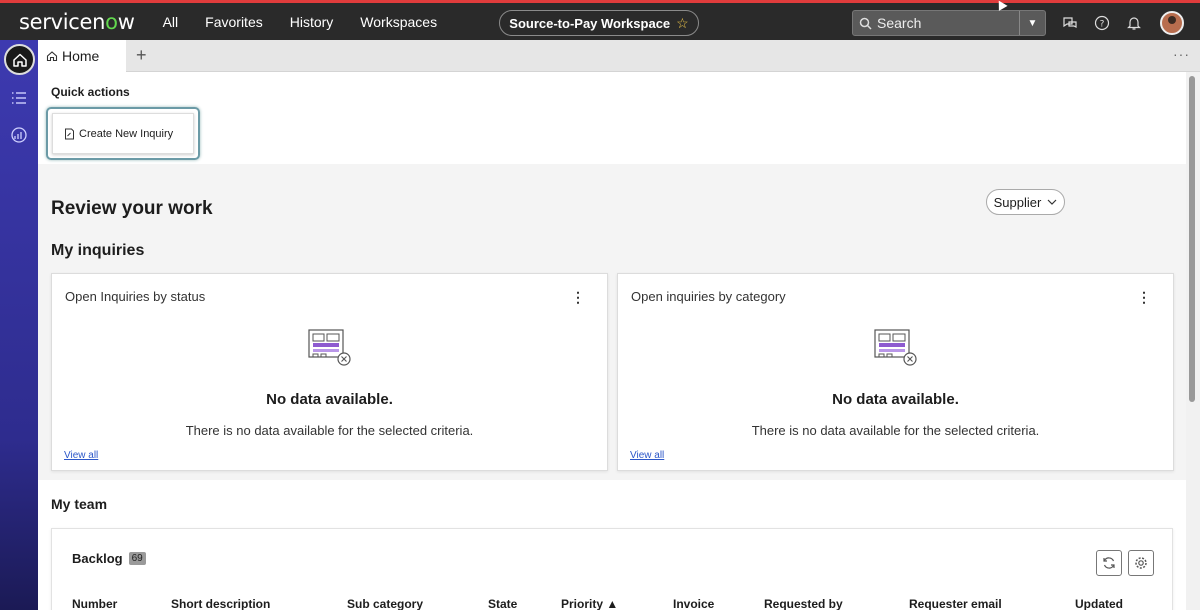 Image resolution: width=1200 pixels, height=610 pixels. I want to click on tab-home: Home, so click(82, 56).